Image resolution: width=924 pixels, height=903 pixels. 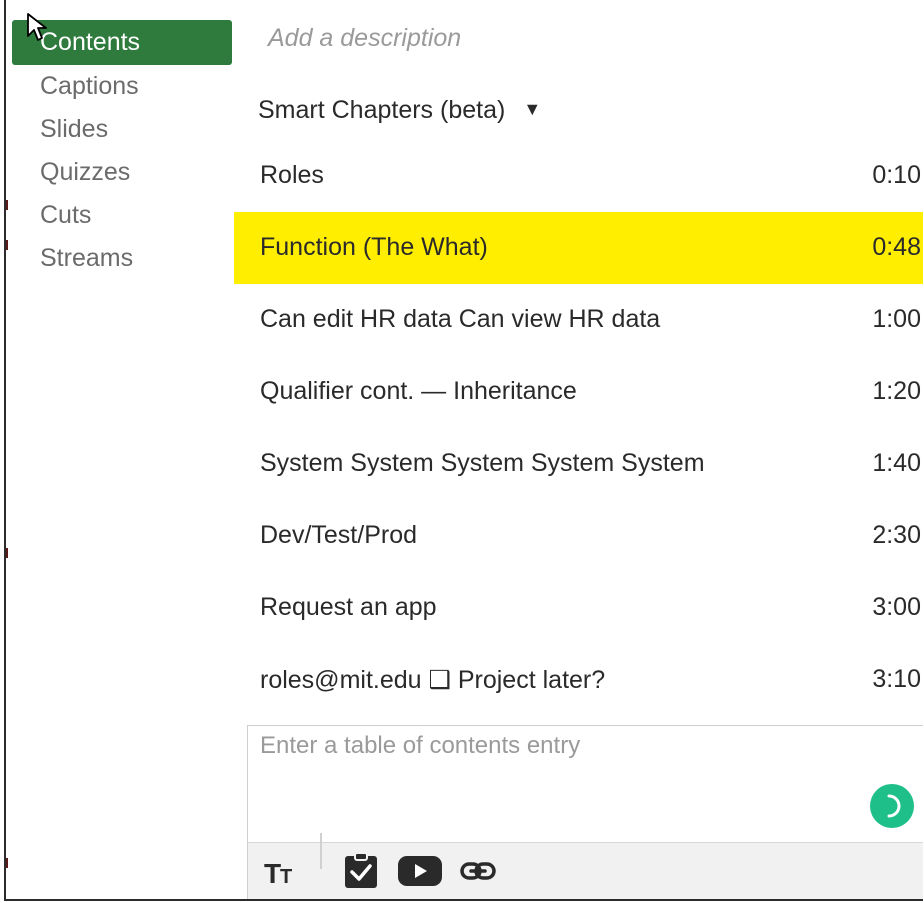 I want to click on sidebar-item-label: Cuts, so click(x=66, y=215).